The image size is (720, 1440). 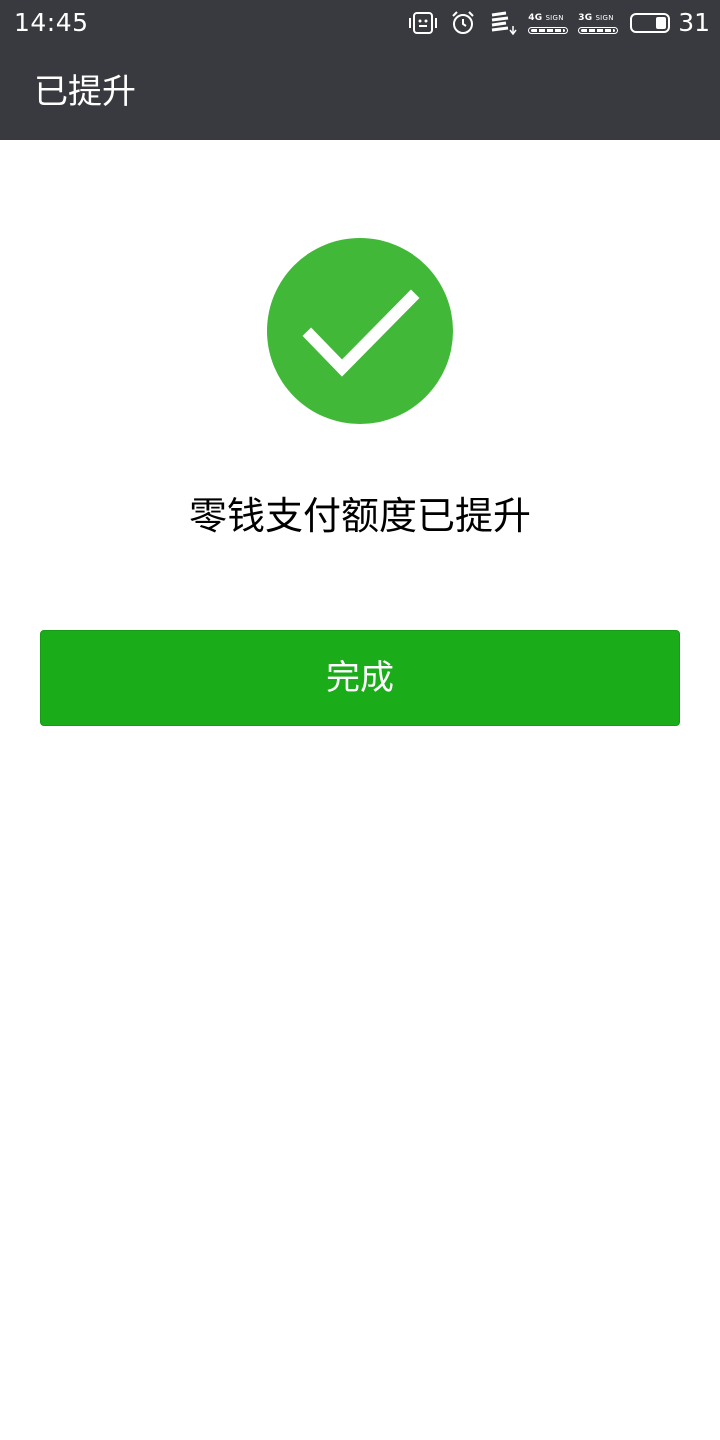 I want to click on result-message: 零钱支付额度已提升, so click(x=359, y=516).